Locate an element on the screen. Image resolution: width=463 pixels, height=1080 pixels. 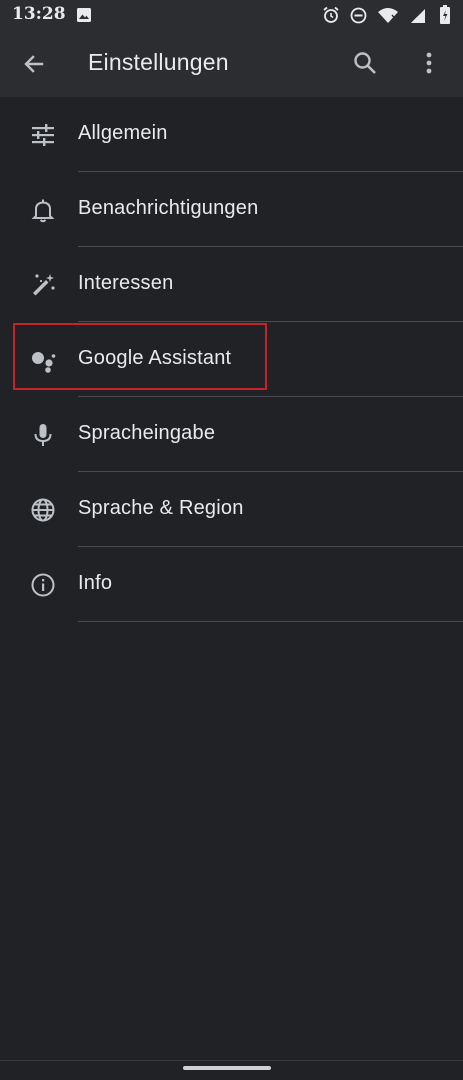
settings-item-google-assistant: Google Assistant is located at coordinates (231, 359).